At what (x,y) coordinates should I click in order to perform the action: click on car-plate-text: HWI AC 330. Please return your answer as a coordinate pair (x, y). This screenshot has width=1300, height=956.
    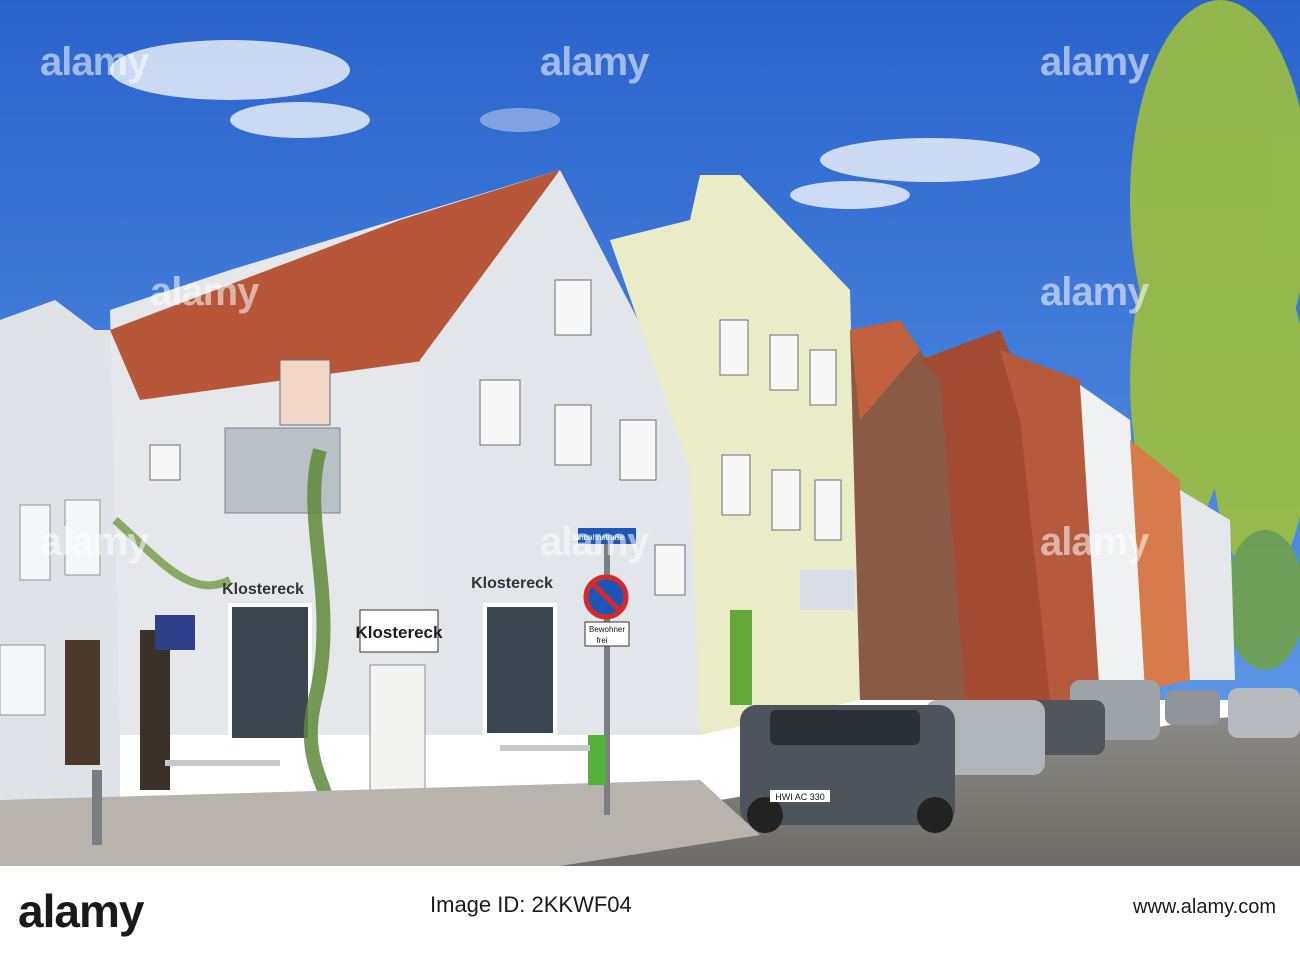
    Looking at the image, I should click on (800, 797).